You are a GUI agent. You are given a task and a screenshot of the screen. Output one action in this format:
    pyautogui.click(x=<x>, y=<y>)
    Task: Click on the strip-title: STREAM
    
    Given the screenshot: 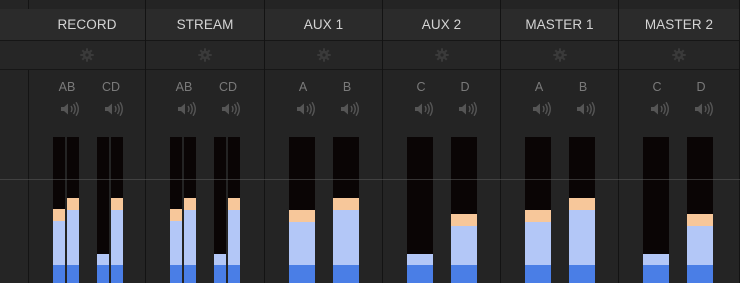 What is the action you would take?
    pyautogui.click(x=205, y=25)
    